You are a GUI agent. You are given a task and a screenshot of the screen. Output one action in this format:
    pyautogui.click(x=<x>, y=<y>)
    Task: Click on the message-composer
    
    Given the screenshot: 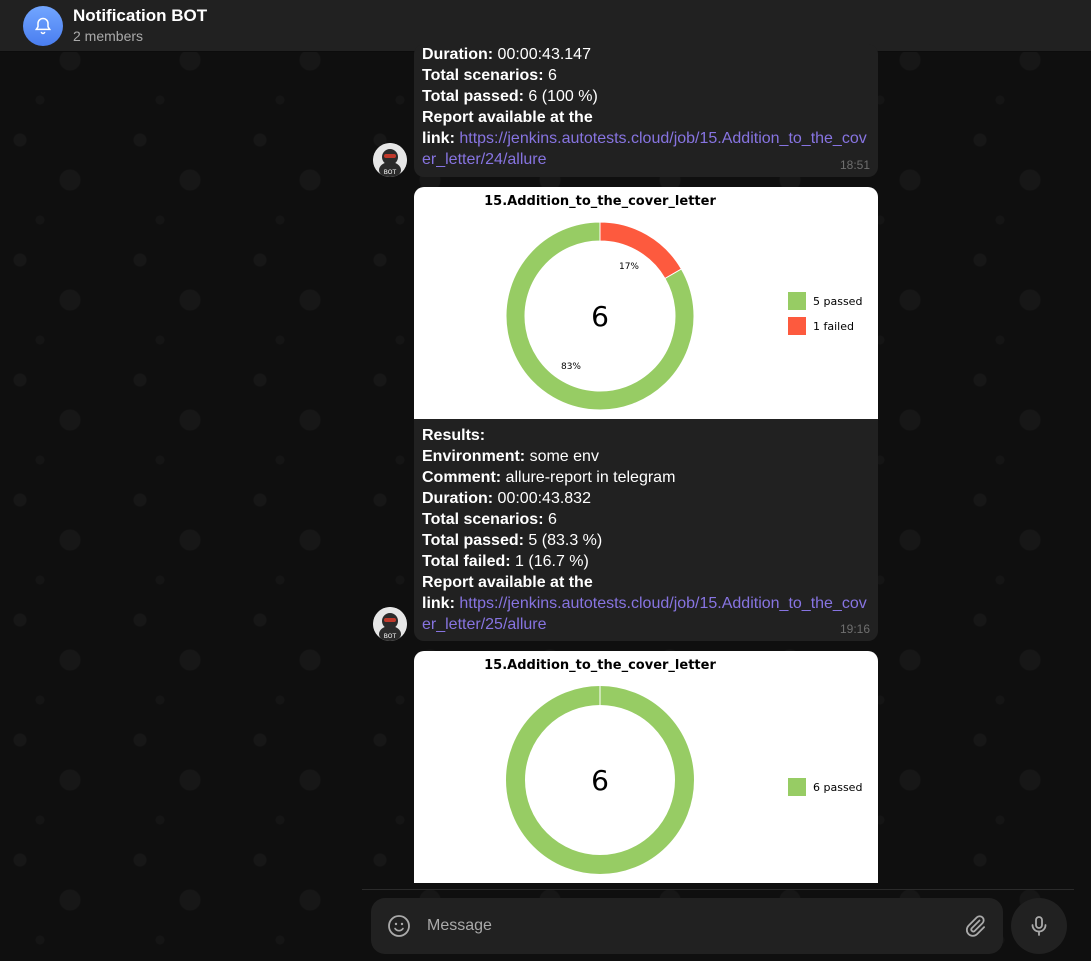 What is the action you would take?
    pyautogui.click(x=687, y=926)
    